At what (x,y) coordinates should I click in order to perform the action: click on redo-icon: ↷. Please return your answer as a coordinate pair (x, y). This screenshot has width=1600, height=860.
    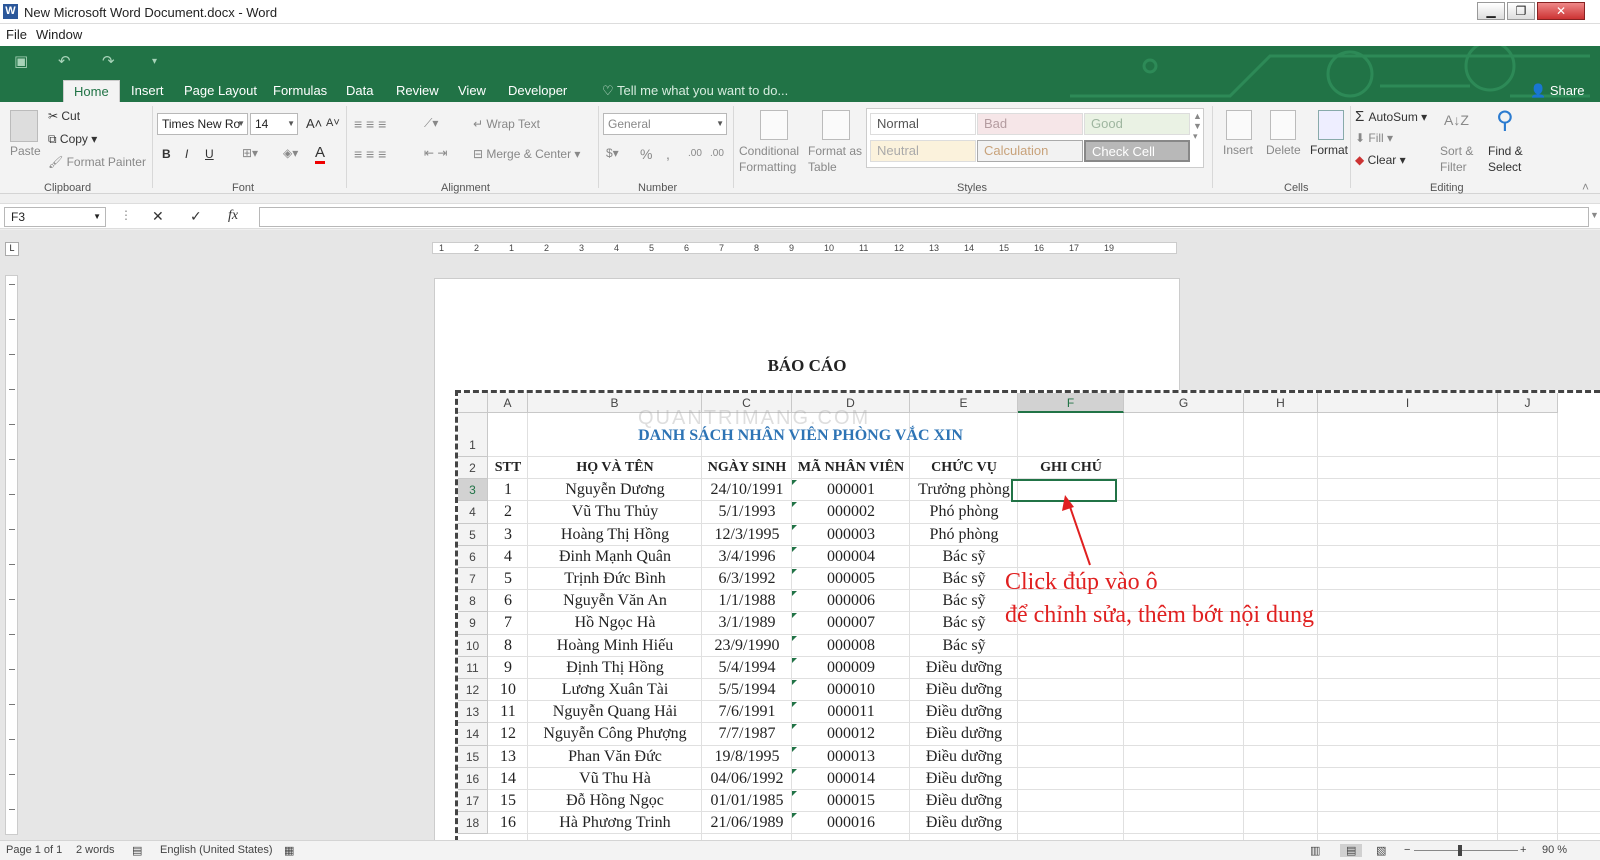
    Looking at the image, I should click on (108, 61).